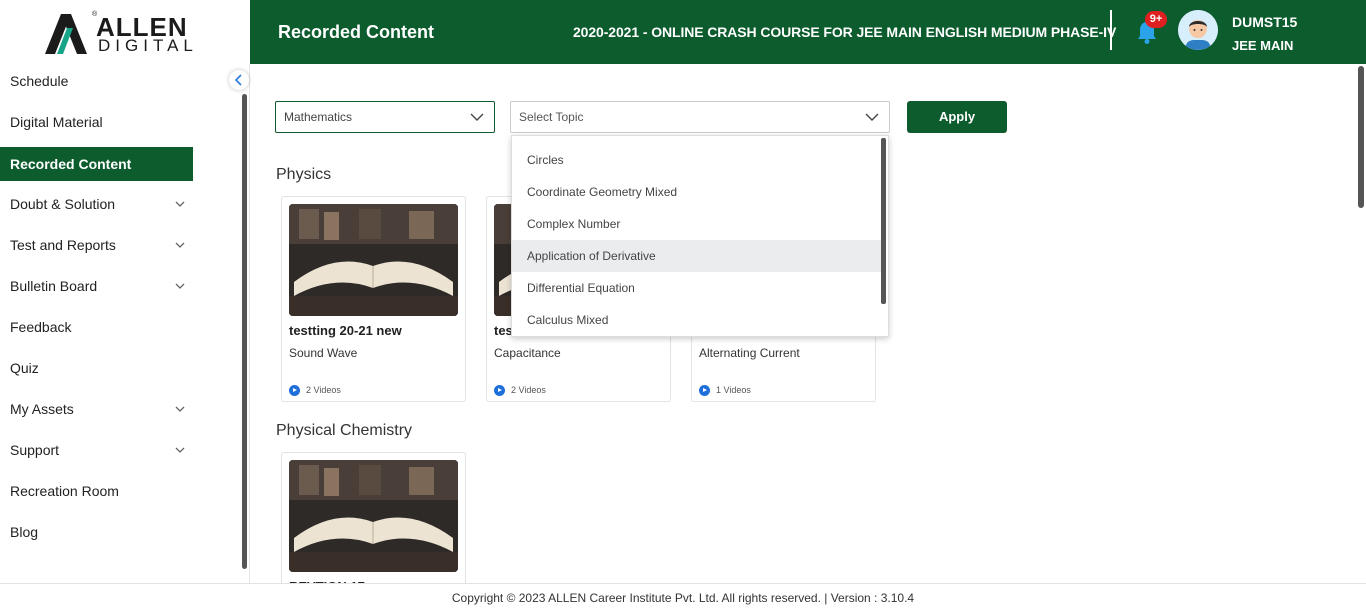 Image resolution: width=1366 pixels, height=612 pixels. What do you see at coordinates (551, 117) in the screenshot?
I see `topic-select-placeholder: Select Topic` at bounding box center [551, 117].